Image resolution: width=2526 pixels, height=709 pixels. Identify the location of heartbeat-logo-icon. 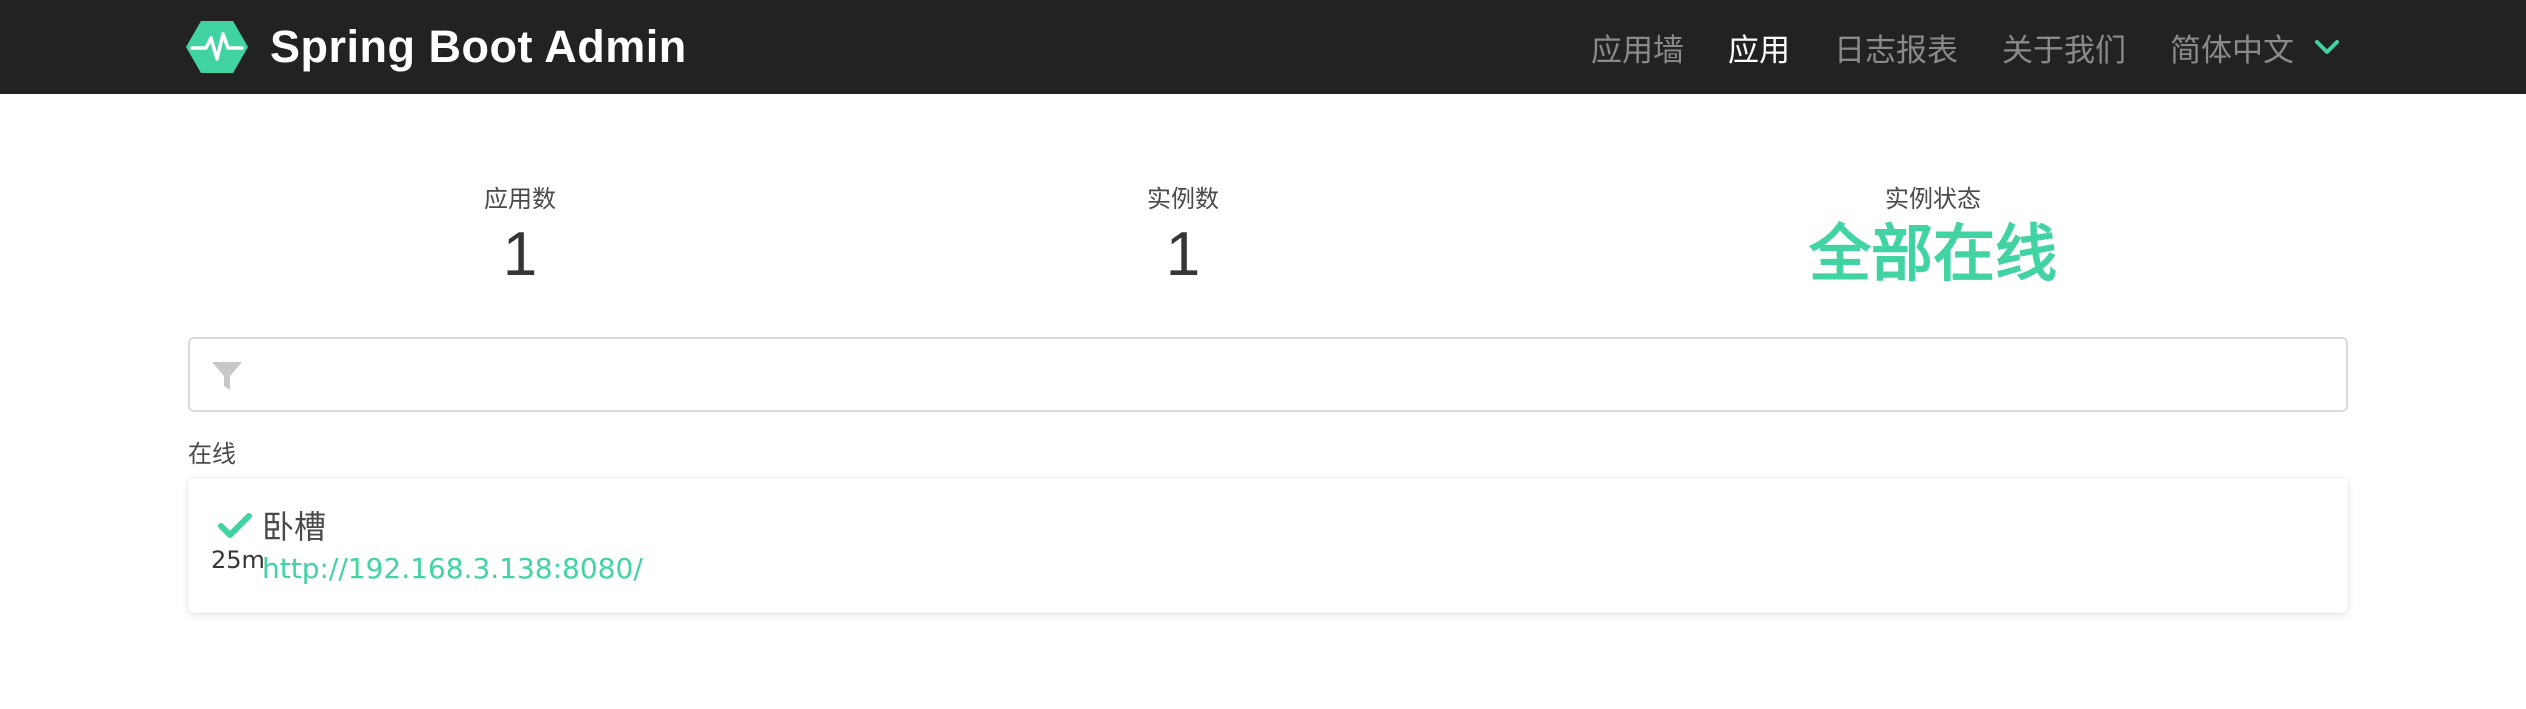
(217, 47).